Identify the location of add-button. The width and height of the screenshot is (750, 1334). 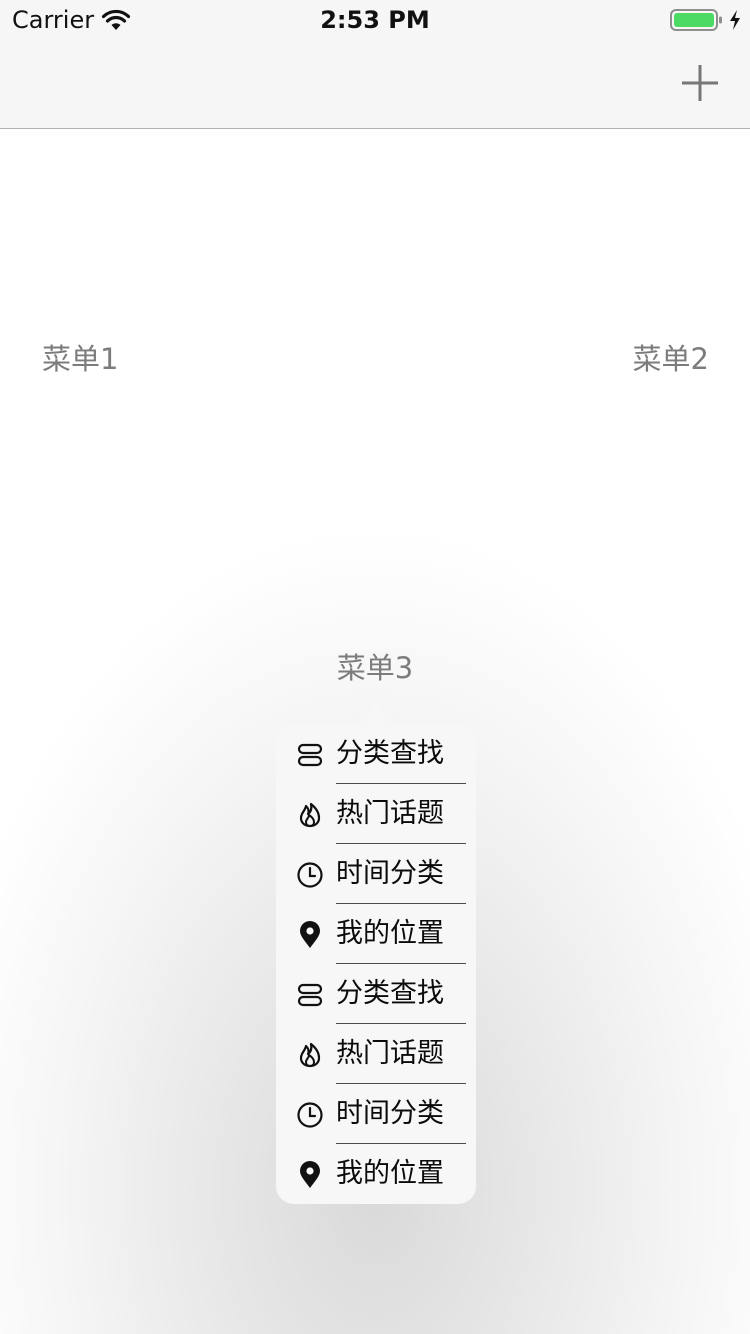
(700, 83).